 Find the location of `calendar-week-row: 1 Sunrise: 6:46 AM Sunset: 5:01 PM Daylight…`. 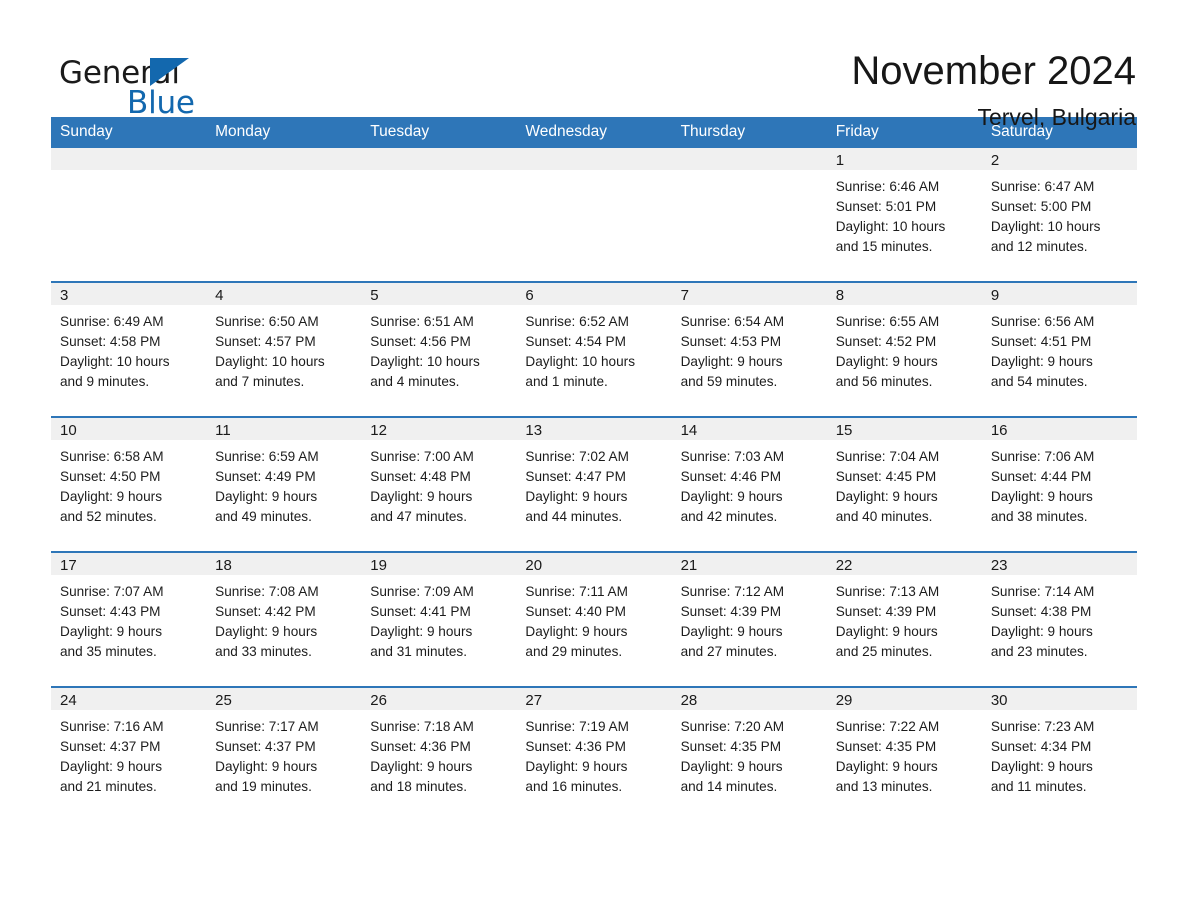

calendar-week-row: 1 Sunrise: 6:46 AM Sunset: 5:01 PM Daylight… is located at coordinates (594, 215).